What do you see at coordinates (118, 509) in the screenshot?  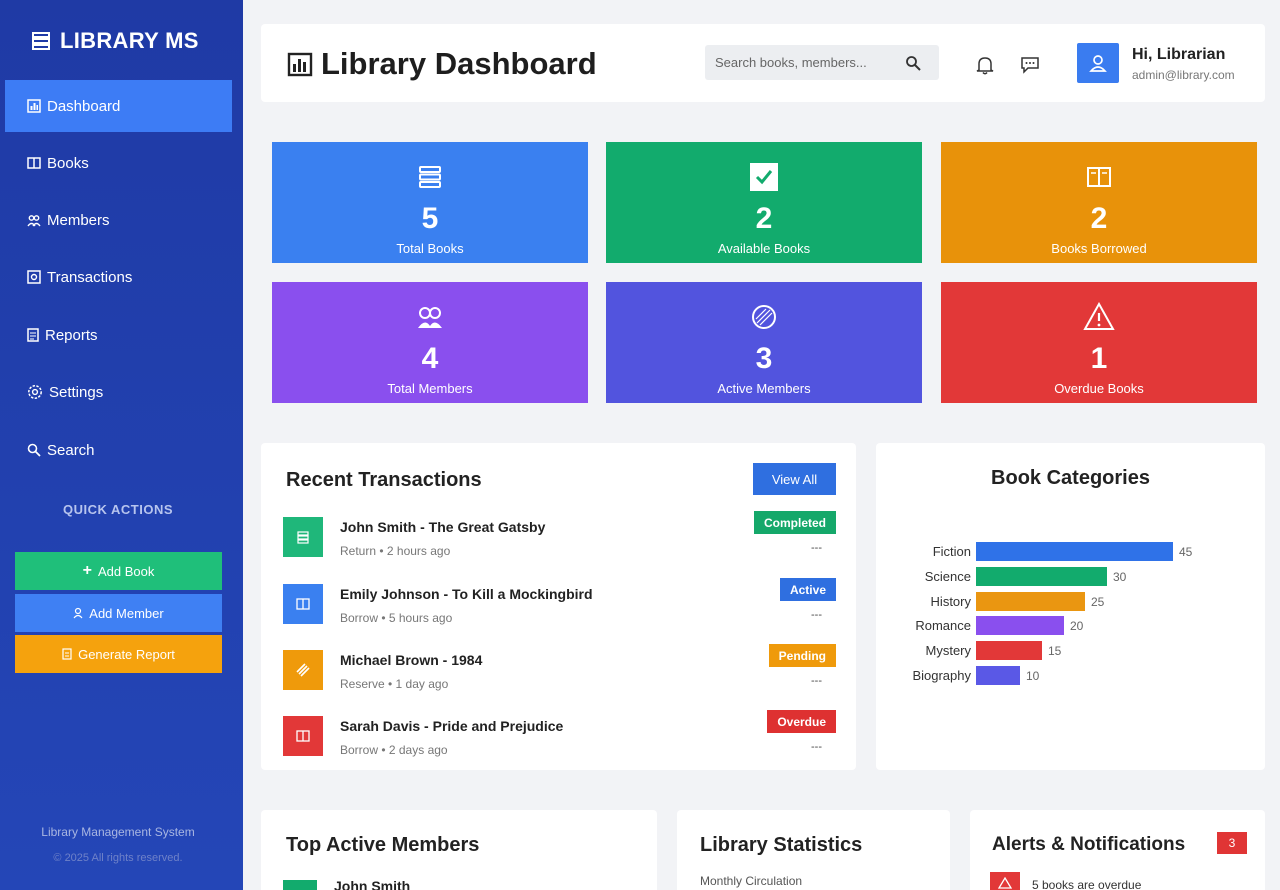 I see `quick-actions-title: QUICK ACTIONS` at bounding box center [118, 509].